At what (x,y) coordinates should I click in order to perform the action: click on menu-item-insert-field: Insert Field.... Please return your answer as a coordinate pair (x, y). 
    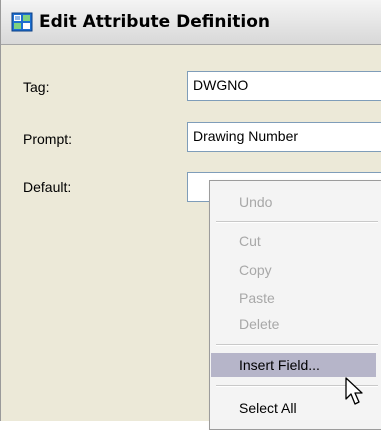
    Looking at the image, I should click on (293, 365).